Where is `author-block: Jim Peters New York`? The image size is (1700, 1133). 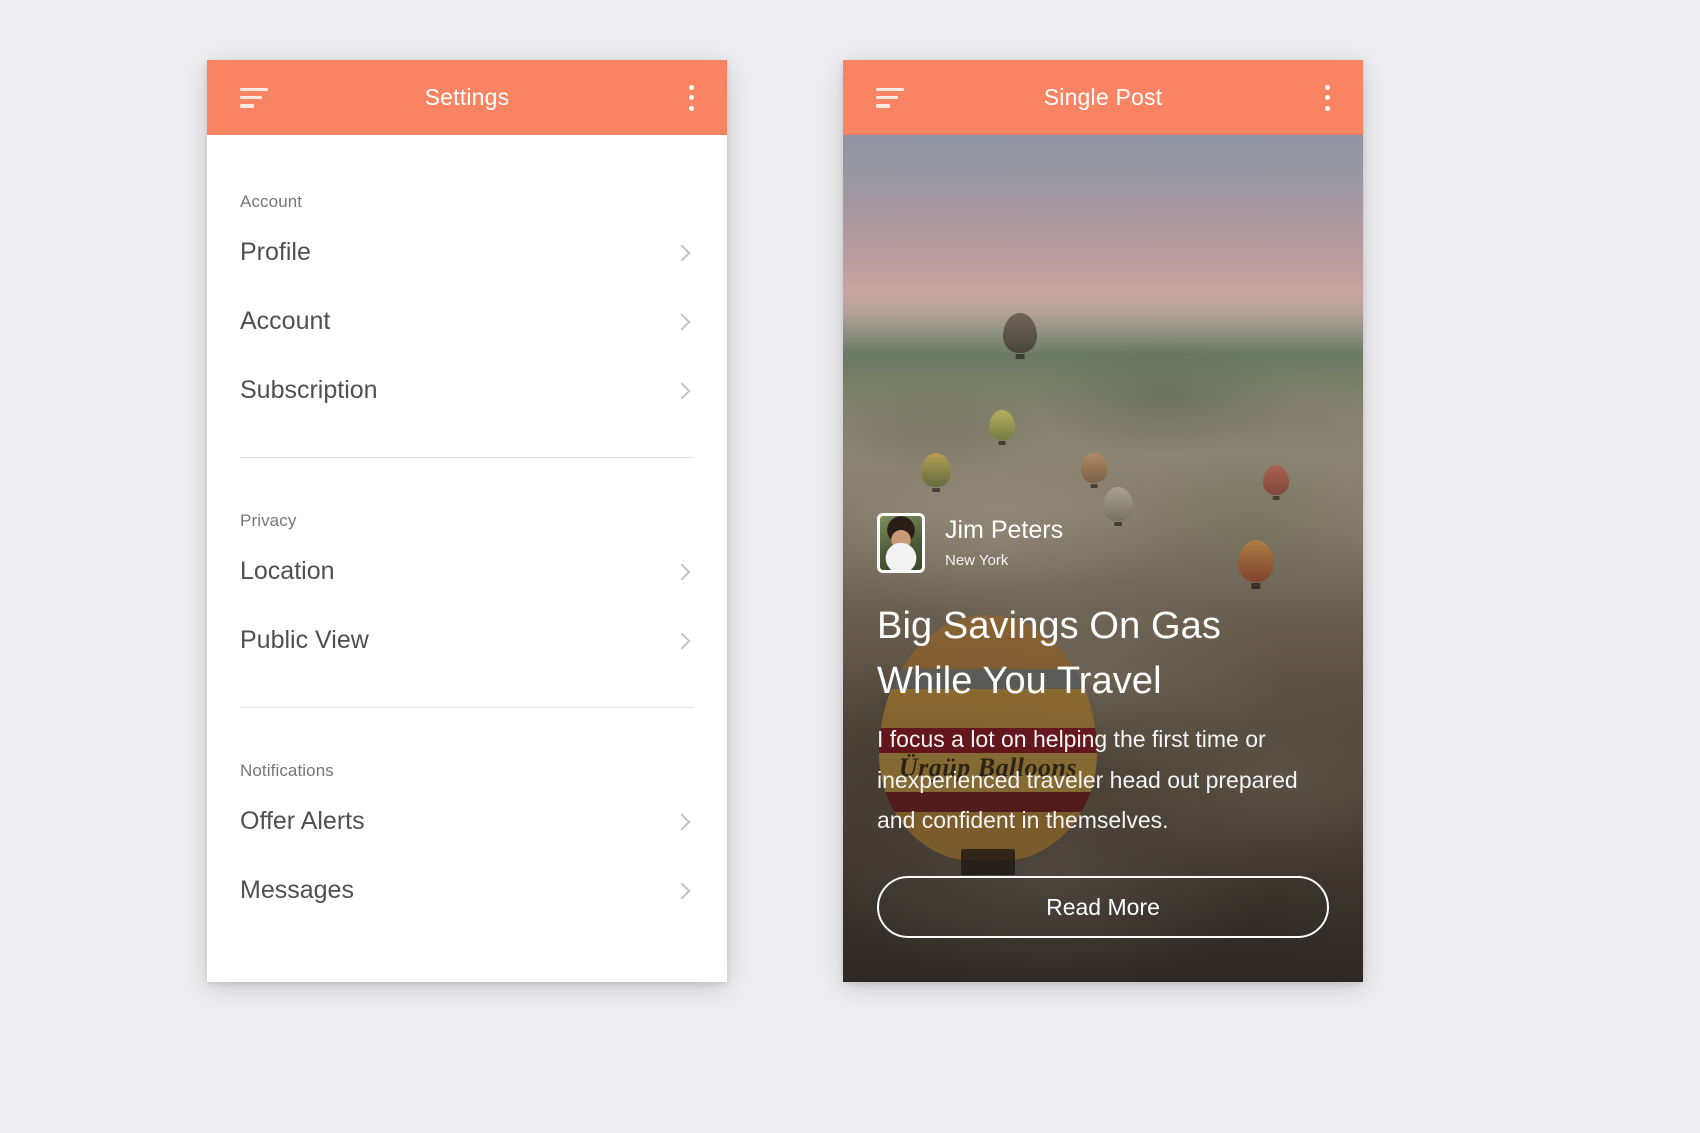
author-block: Jim Peters New York is located at coordinates (1103, 543).